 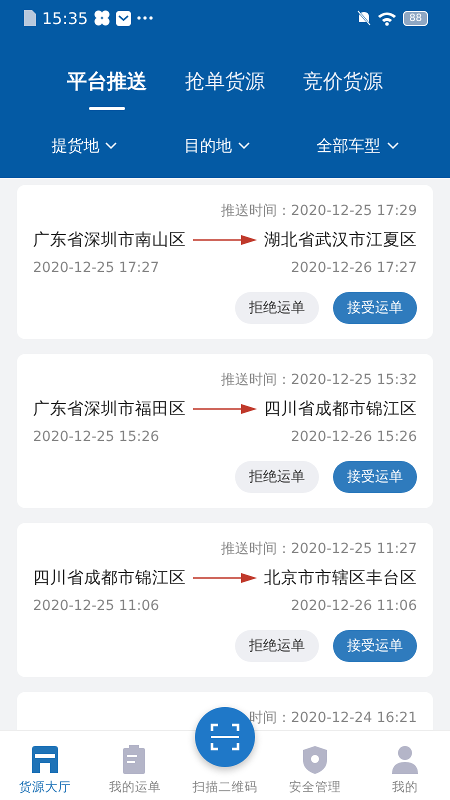 What do you see at coordinates (96, 268) in the screenshot?
I see `departure-date: 2020-12-25 17:27` at bounding box center [96, 268].